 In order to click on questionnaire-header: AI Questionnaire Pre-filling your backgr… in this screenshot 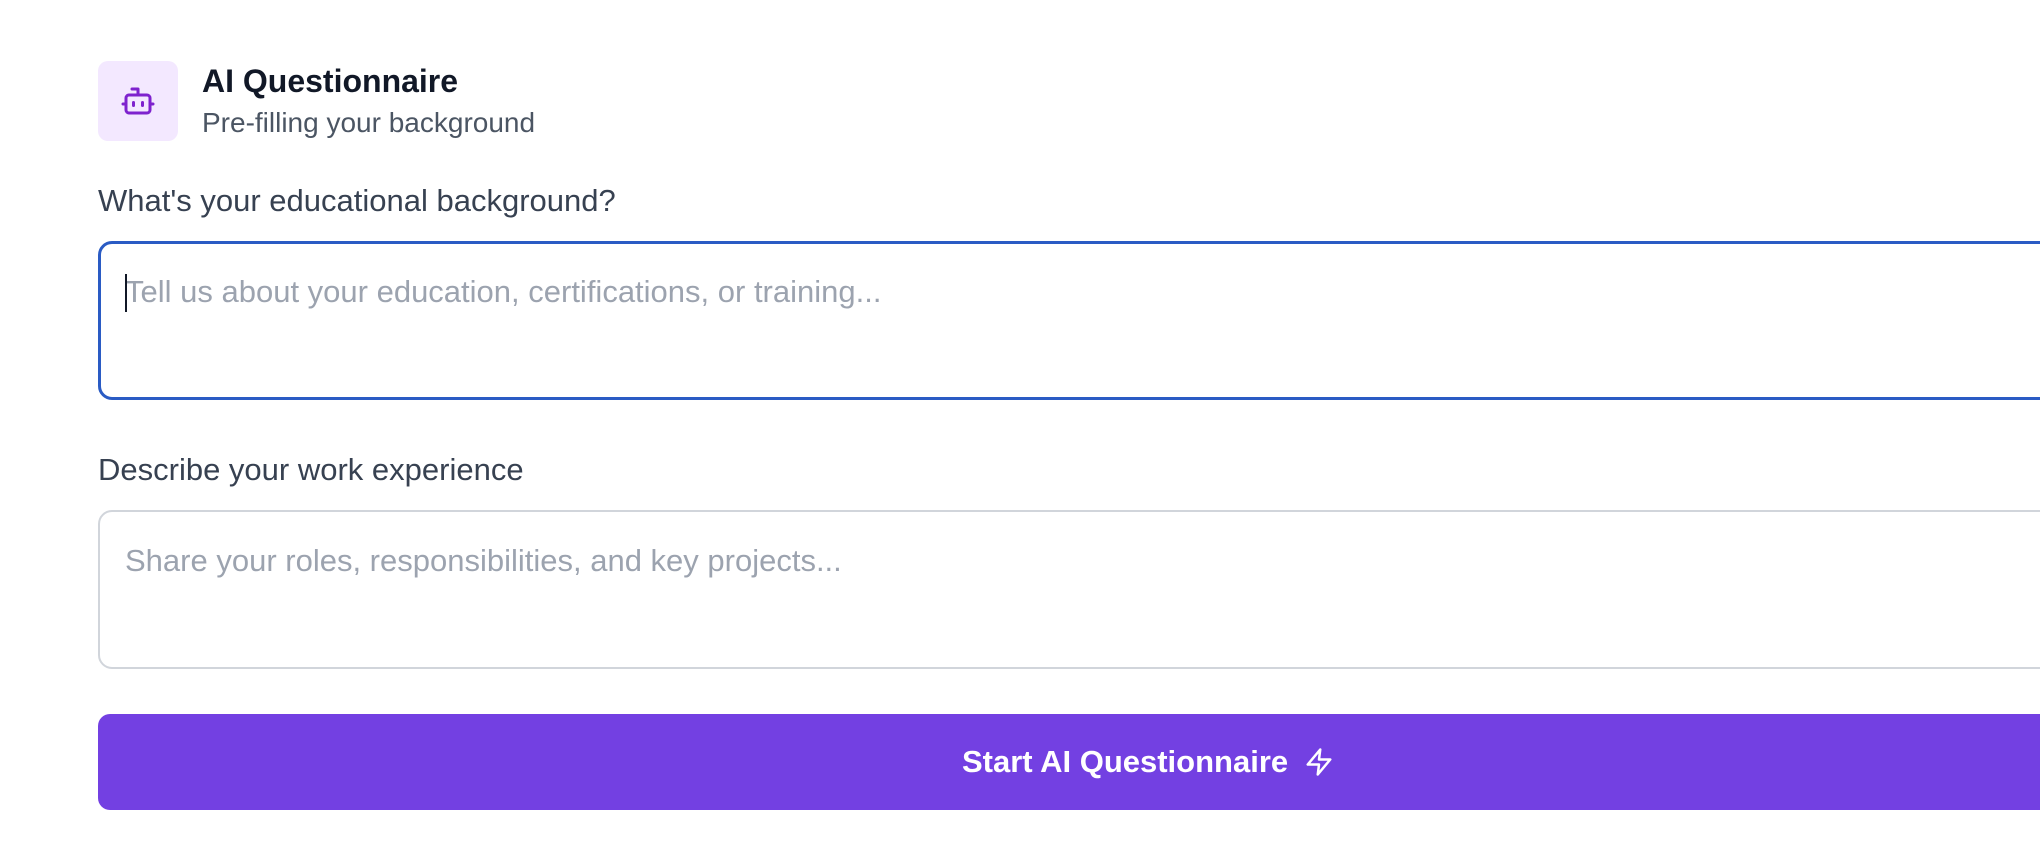, I will do `click(316, 101)`.